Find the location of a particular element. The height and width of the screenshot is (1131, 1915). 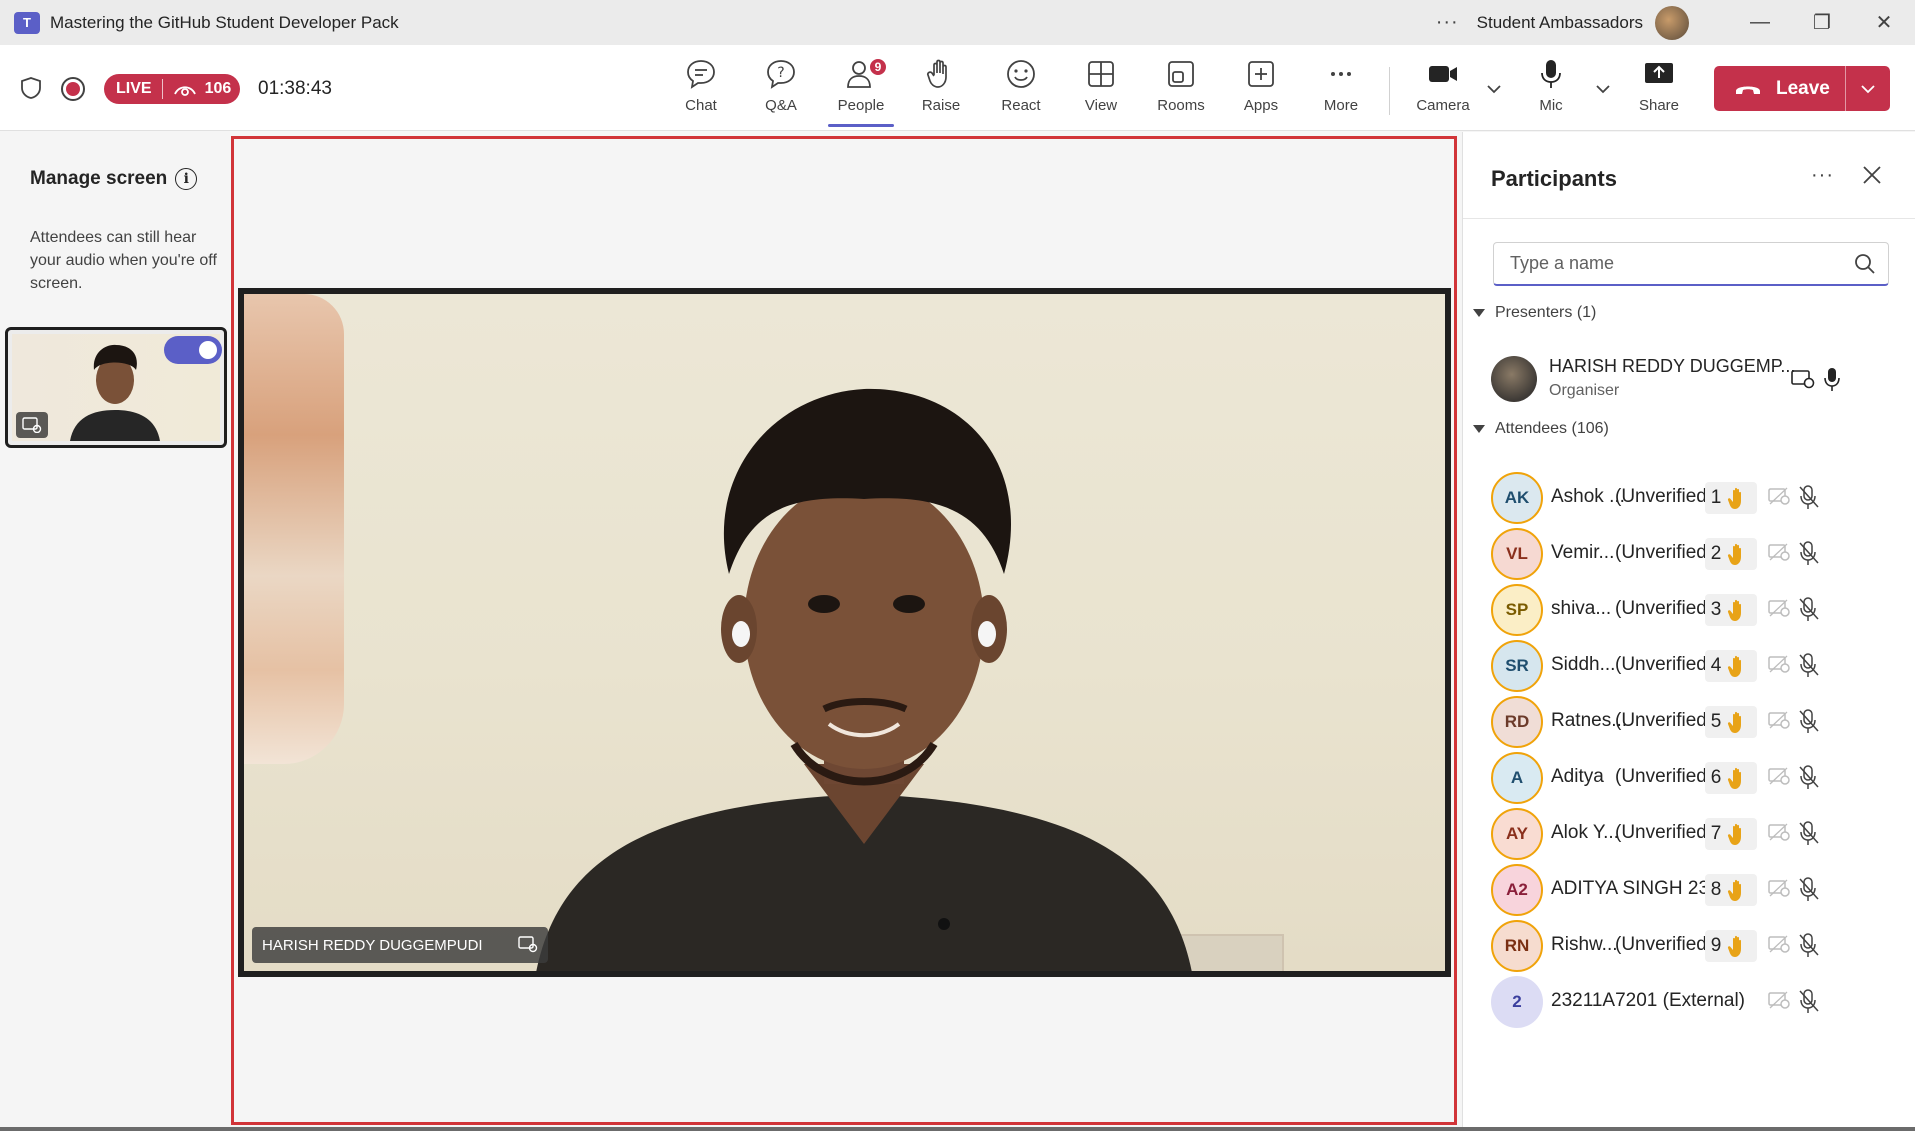

presenter-thumbnail-tile is located at coordinates (116, 387).